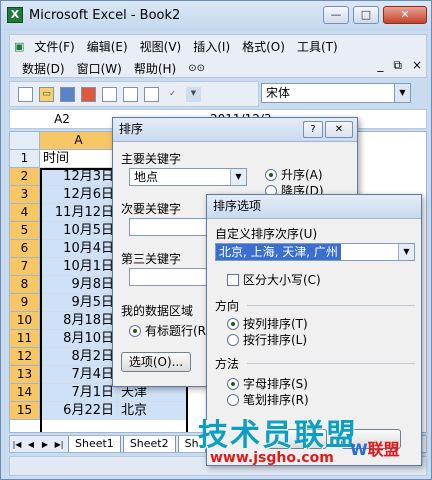 The height and width of the screenshot is (480, 432). What do you see at coordinates (25, 231) in the screenshot?
I see `row-header: 5` at bounding box center [25, 231].